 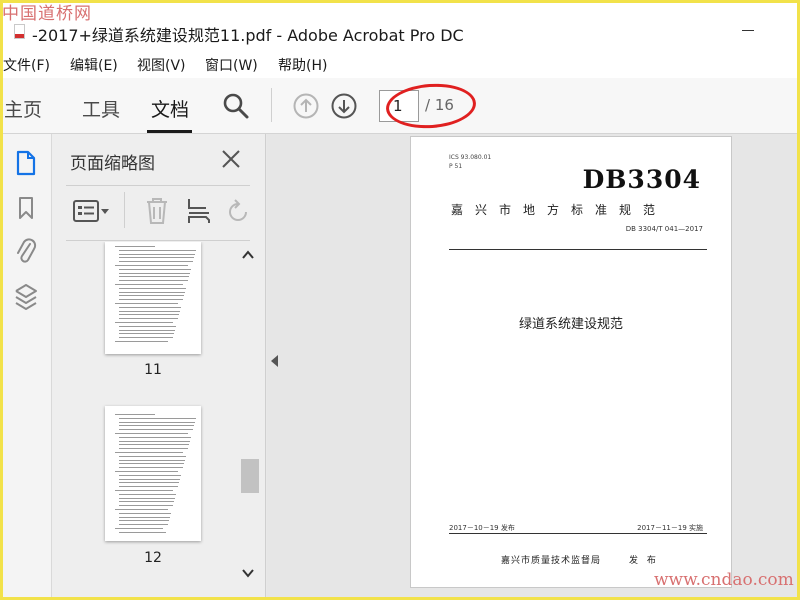 I want to click on menu-view: 视图(V), so click(x=161, y=65).